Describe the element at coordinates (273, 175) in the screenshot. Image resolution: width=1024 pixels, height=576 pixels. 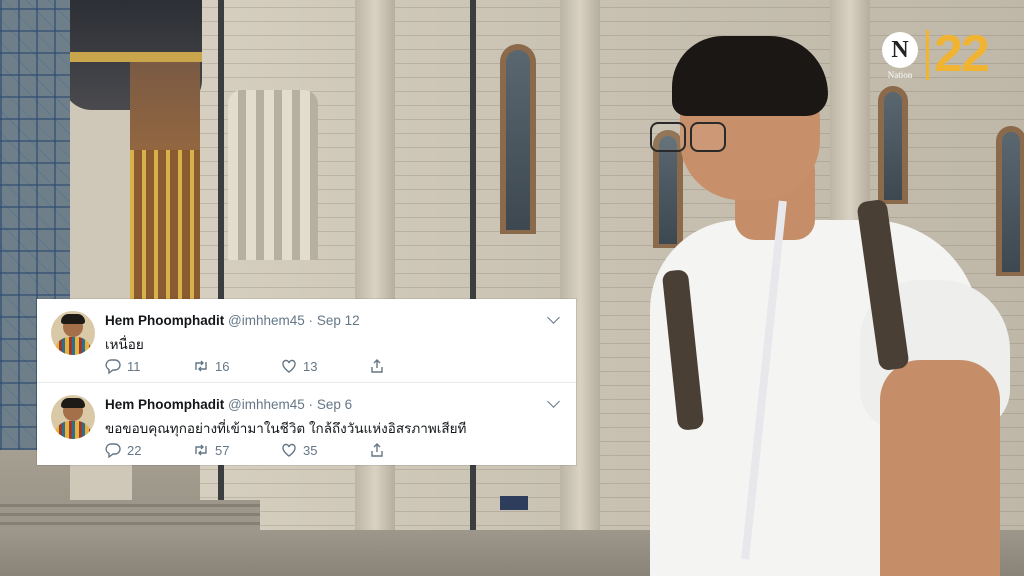
I see `blind-arcade` at that location.